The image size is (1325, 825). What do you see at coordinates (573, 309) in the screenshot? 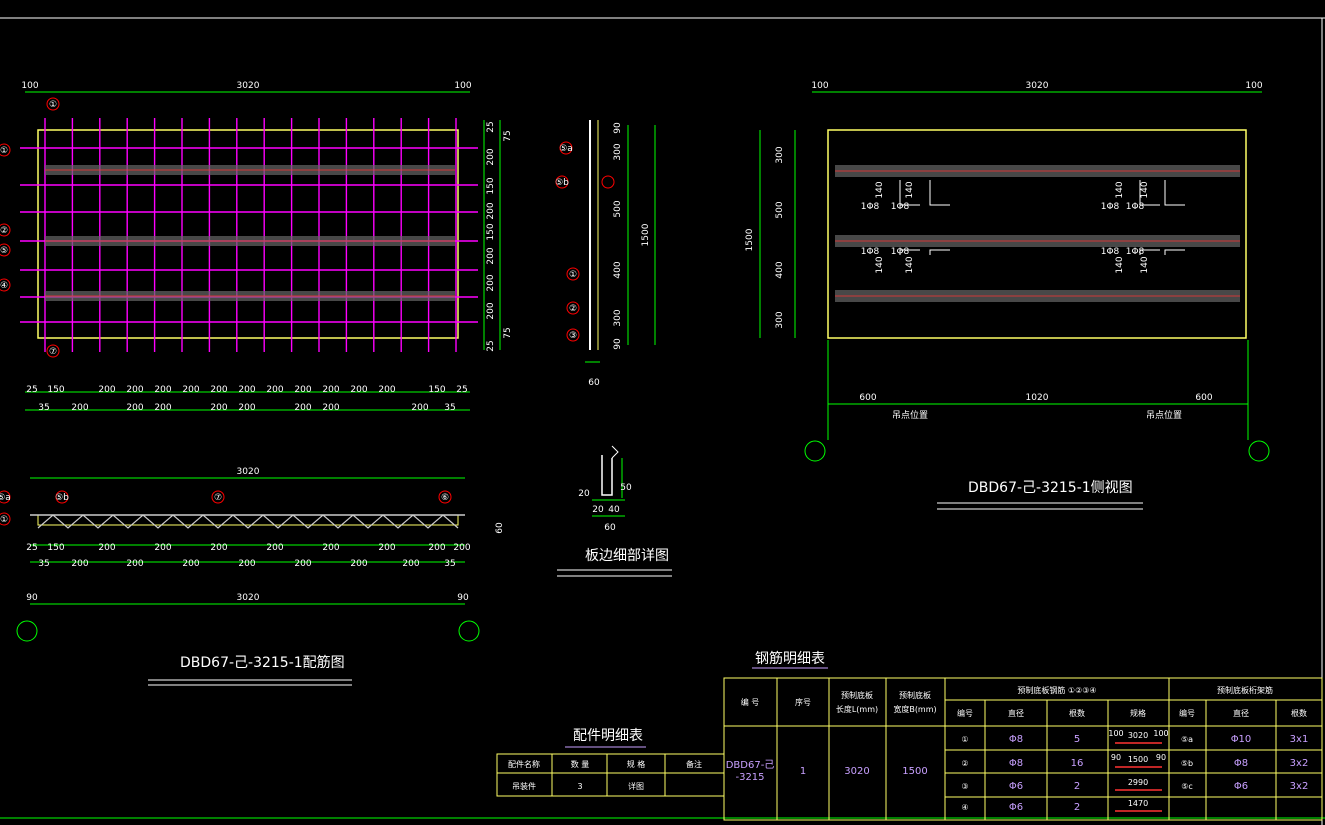
I see `end-section-marker: ②` at bounding box center [573, 309].